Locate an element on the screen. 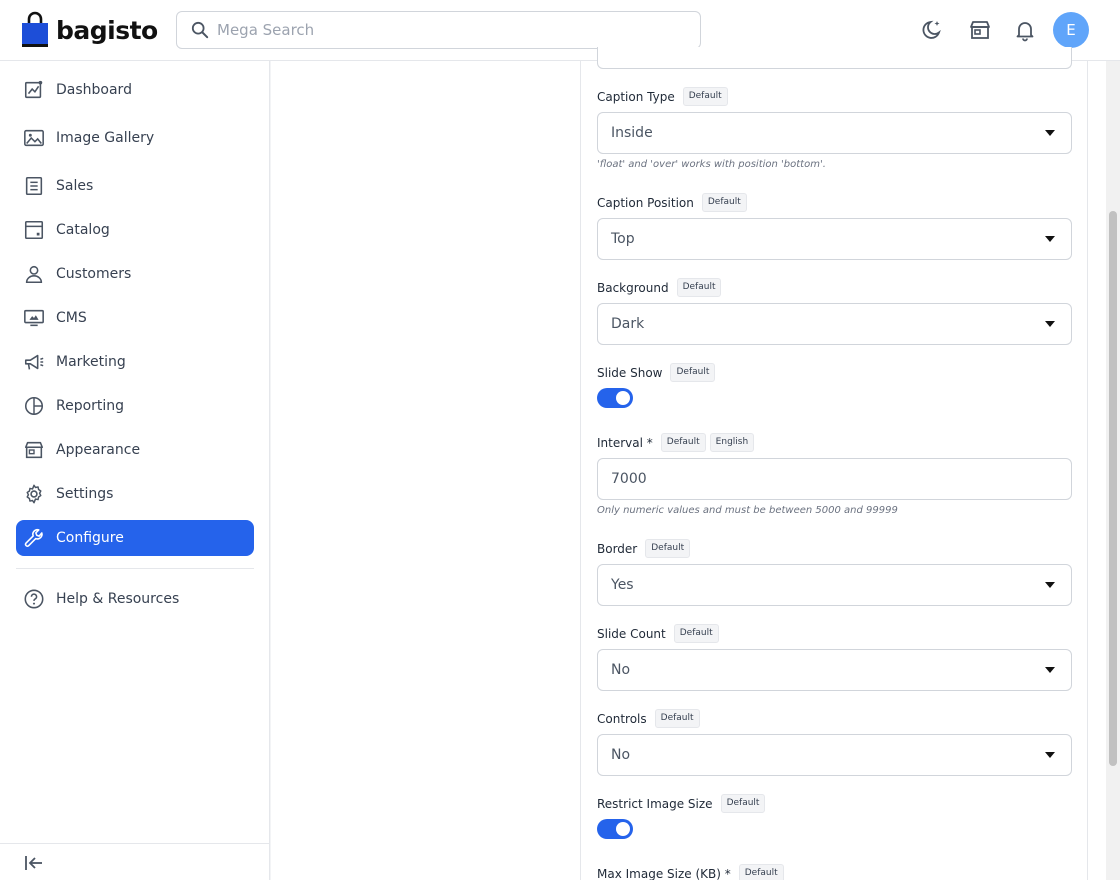  search-input is located at coordinates (447, 30).